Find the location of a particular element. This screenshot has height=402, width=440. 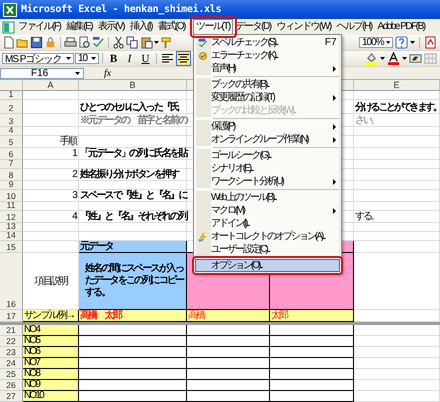

row-header: 14 is located at coordinates (11, 236).